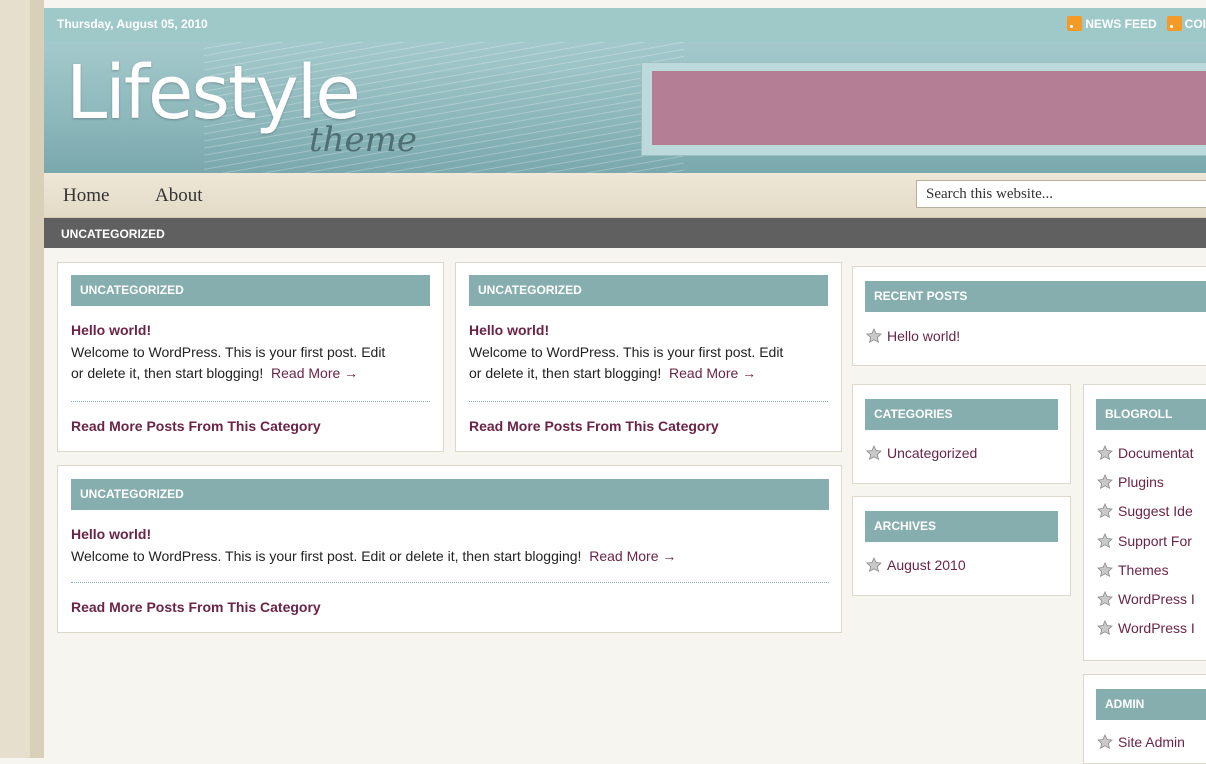  What do you see at coordinates (1143, 570) in the screenshot?
I see `list-item-label: Themes` at bounding box center [1143, 570].